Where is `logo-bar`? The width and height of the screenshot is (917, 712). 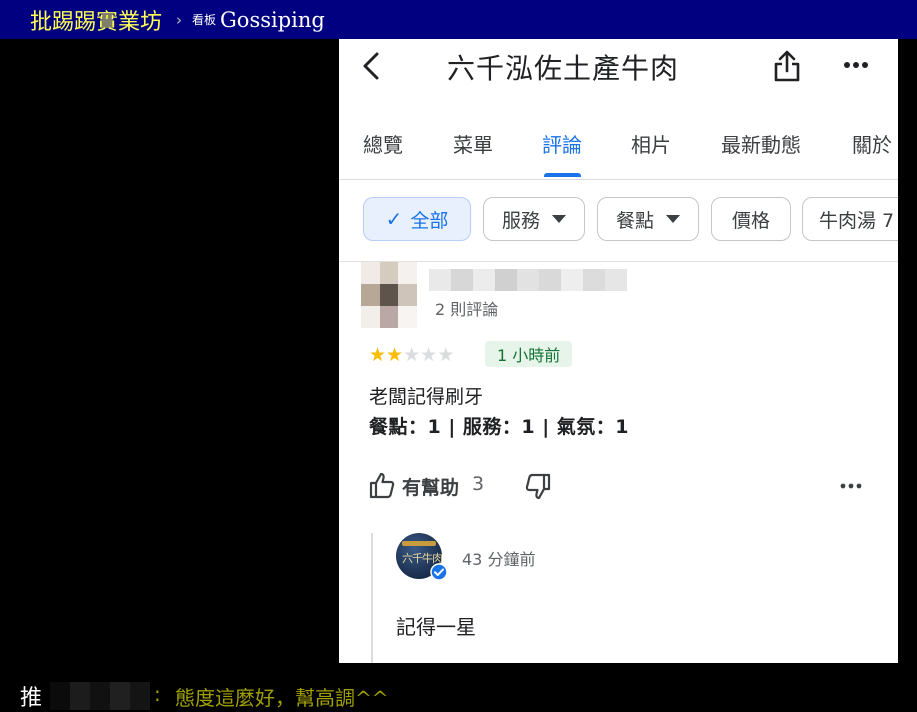
logo-bar is located at coordinates (419, 543).